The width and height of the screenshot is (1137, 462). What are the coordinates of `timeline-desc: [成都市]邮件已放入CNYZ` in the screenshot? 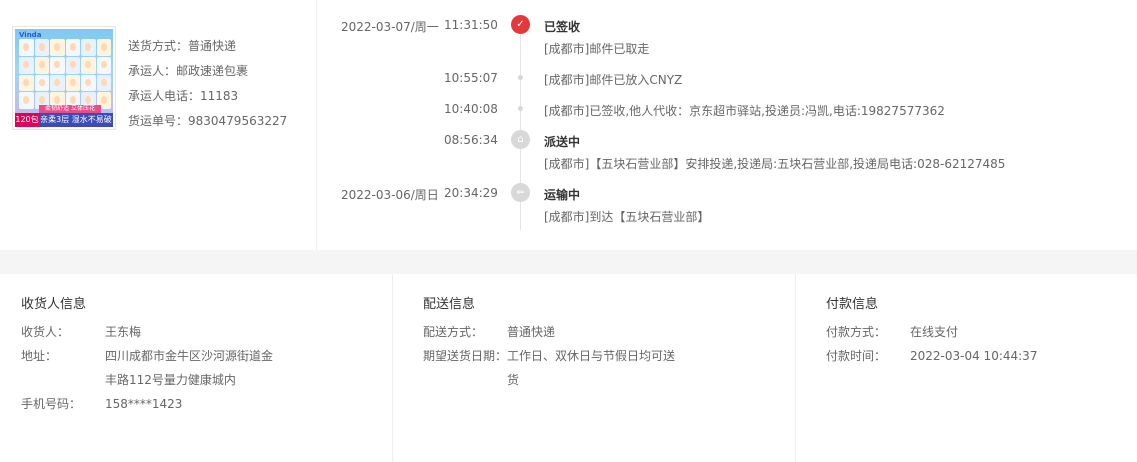 It's located at (613, 80).